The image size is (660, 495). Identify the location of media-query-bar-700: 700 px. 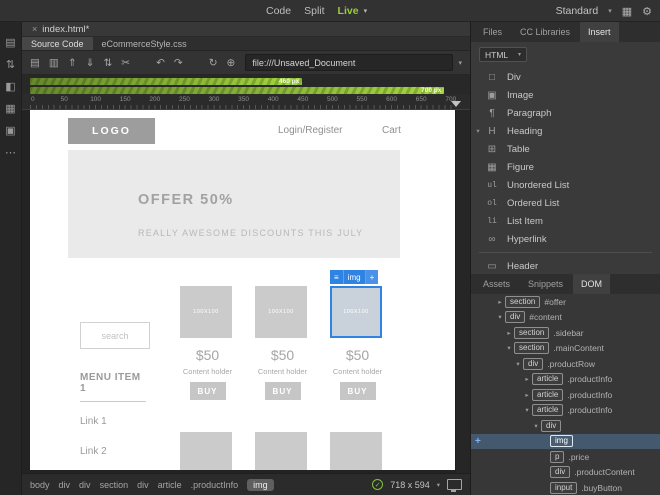
(237, 90).